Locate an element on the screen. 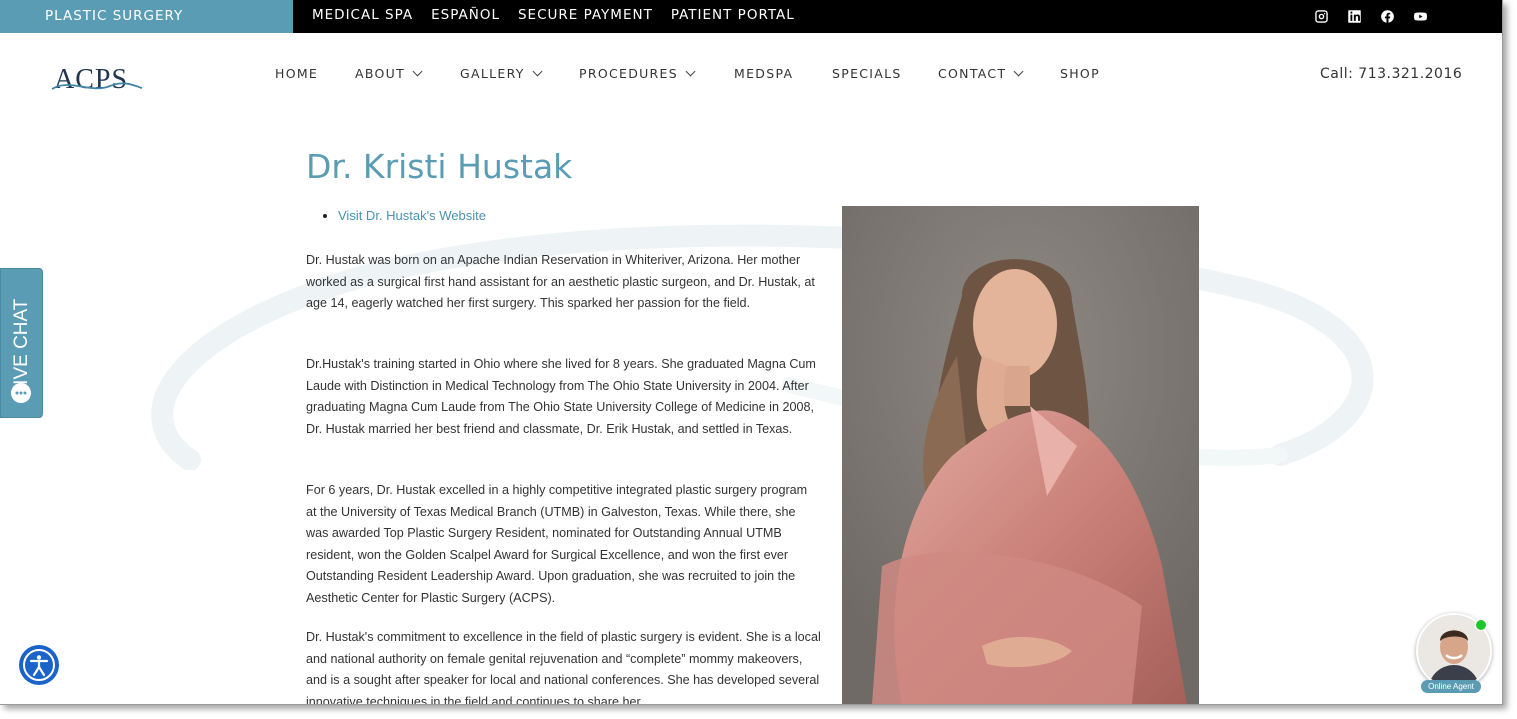 This screenshot has width=1517, height=719. website-link: Visit Dr. Hustak's Website is located at coordinates (412, 215).